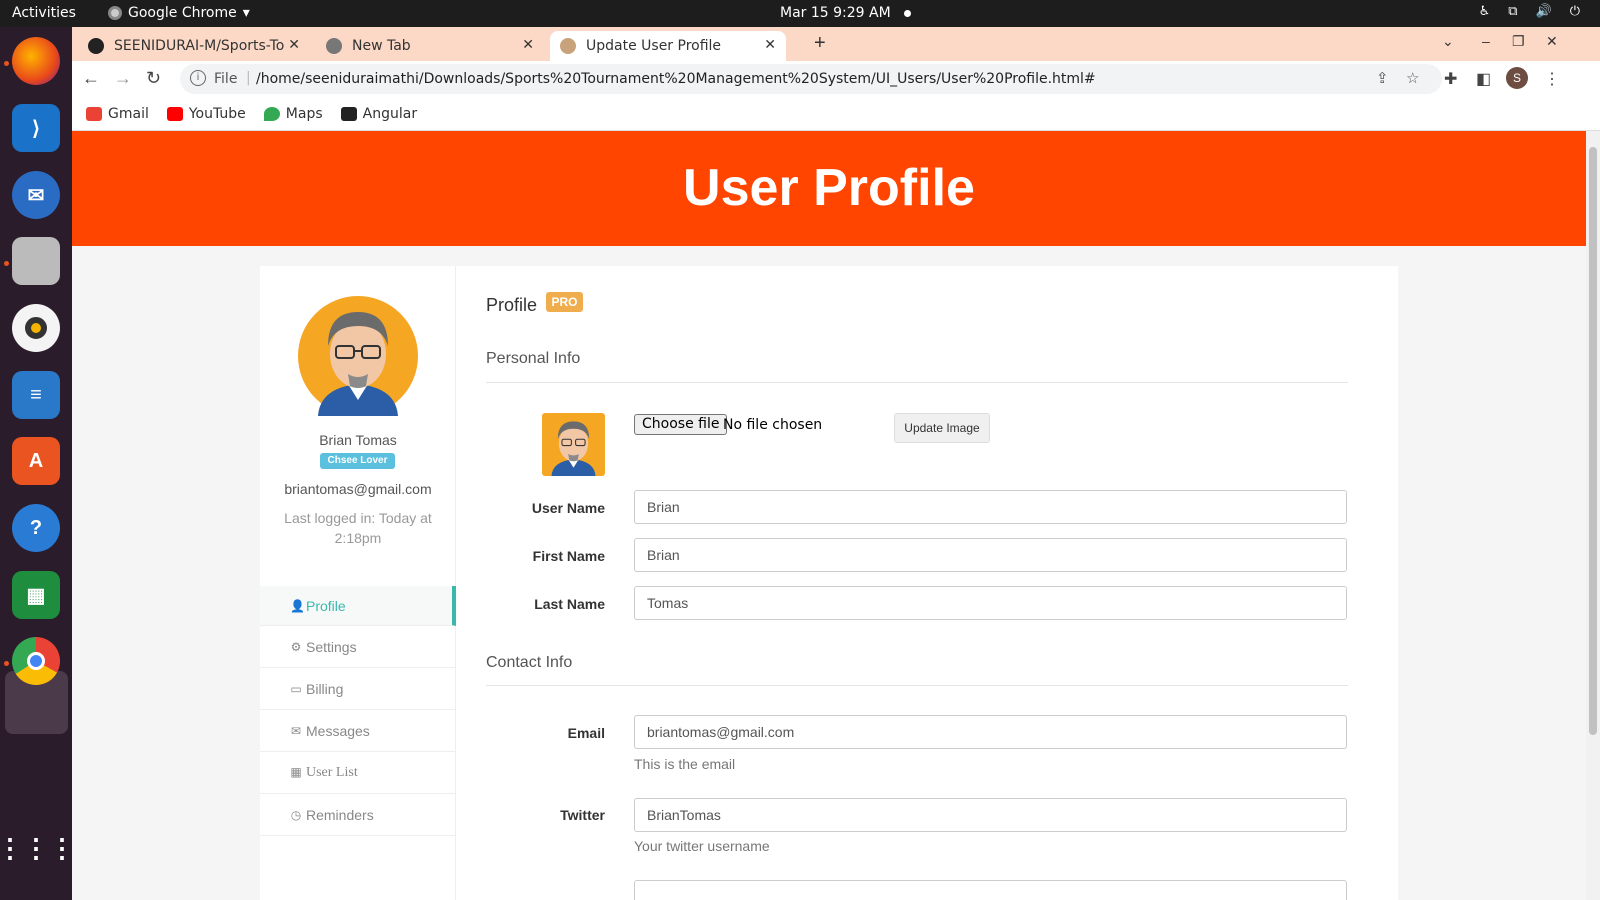 This screenshot has height=900, width=1600. I want to click on reload-icon: ↻, so click(153, 78).